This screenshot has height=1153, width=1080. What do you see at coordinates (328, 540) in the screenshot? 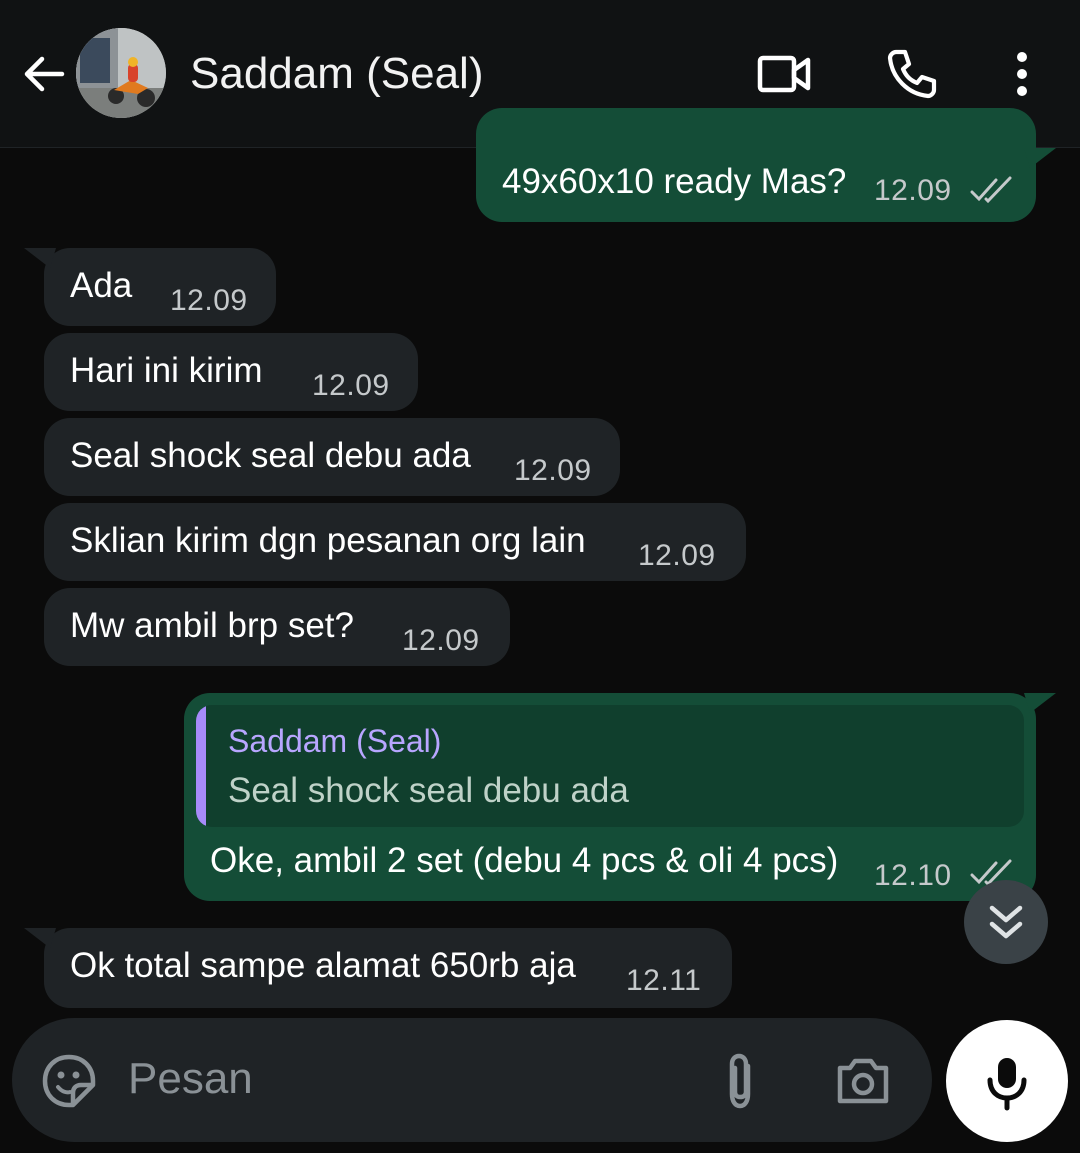
I see `message-text: Sklian kirim dgn pesanan org lain` at bounding box center [328, 540].